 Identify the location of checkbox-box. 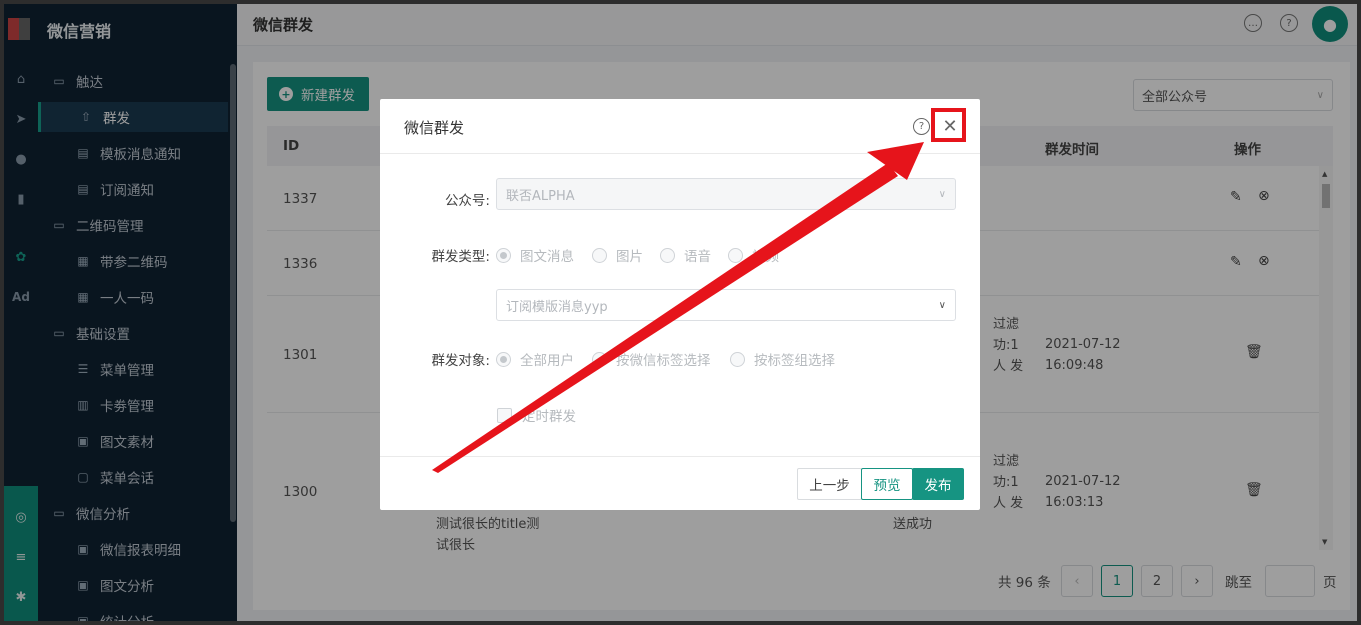
(504, 415).